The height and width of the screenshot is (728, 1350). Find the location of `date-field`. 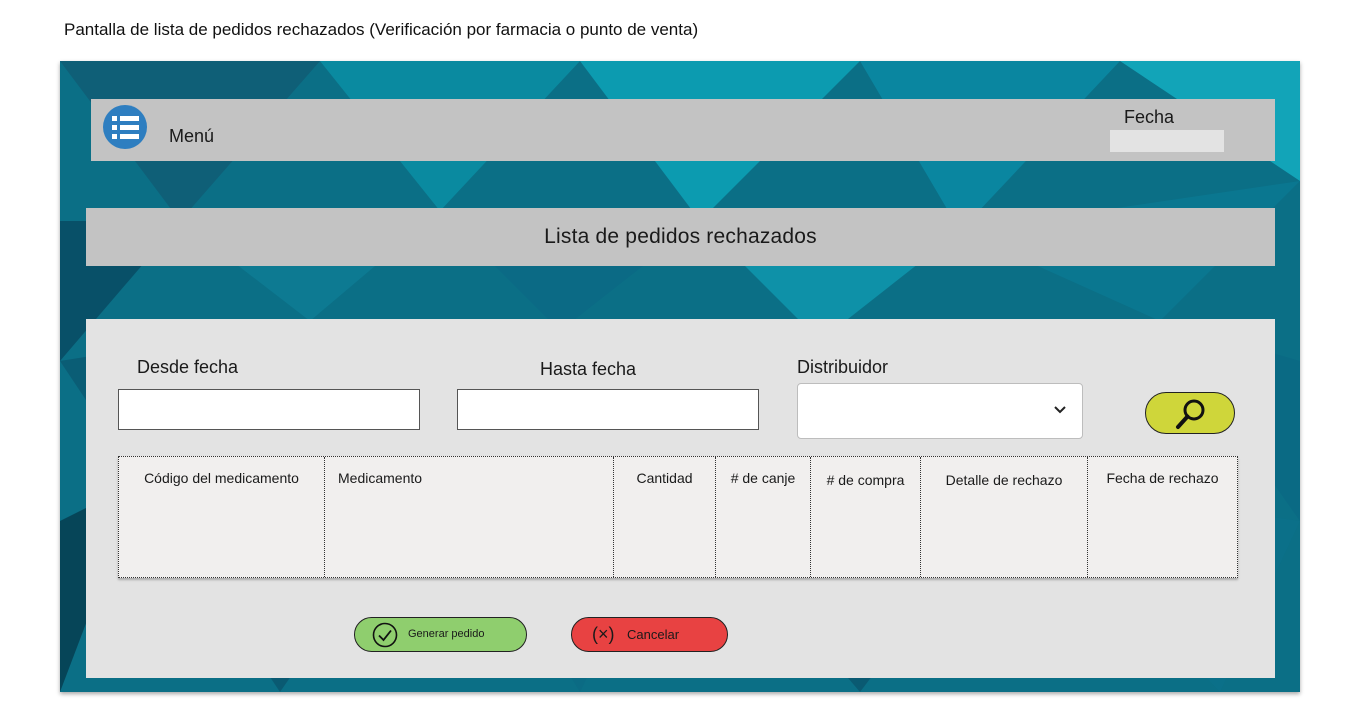

date-field is located at coordinates (1167, 141).